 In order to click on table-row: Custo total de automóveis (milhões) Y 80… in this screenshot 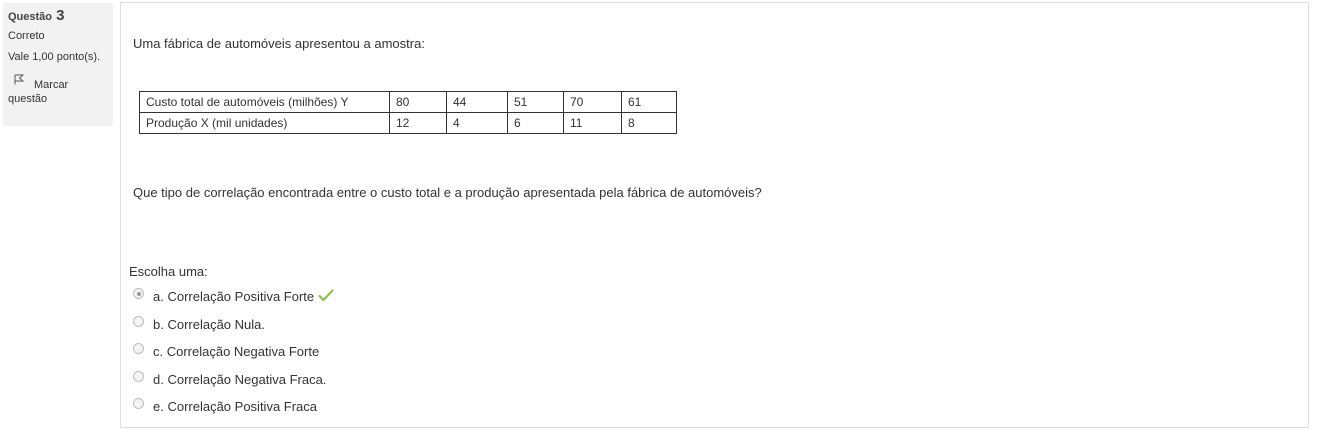, I will do `click(408, 102)`.